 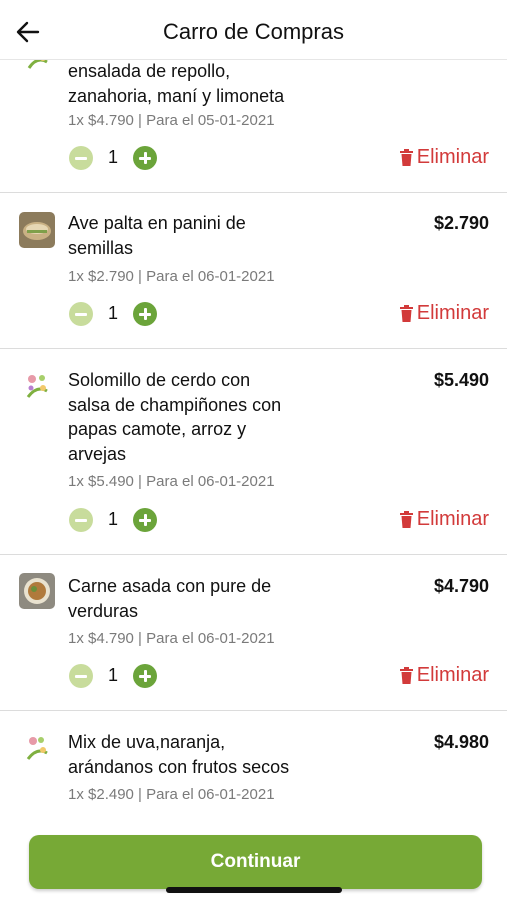 I want to click on product-price: $4.790, so click(x=461, y=586).